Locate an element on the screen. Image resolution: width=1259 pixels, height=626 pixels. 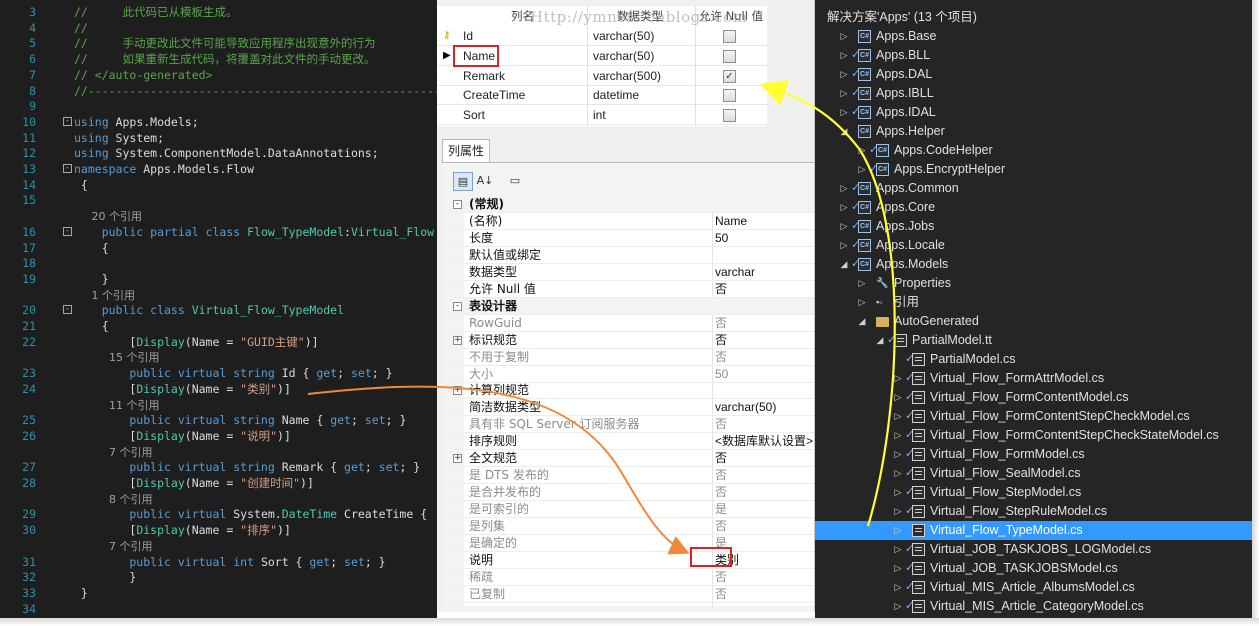
solution-tree-item: ▷ ✓ Virtual_Flow_FormAttrModel.cs is located at coordinates (1033, 378).